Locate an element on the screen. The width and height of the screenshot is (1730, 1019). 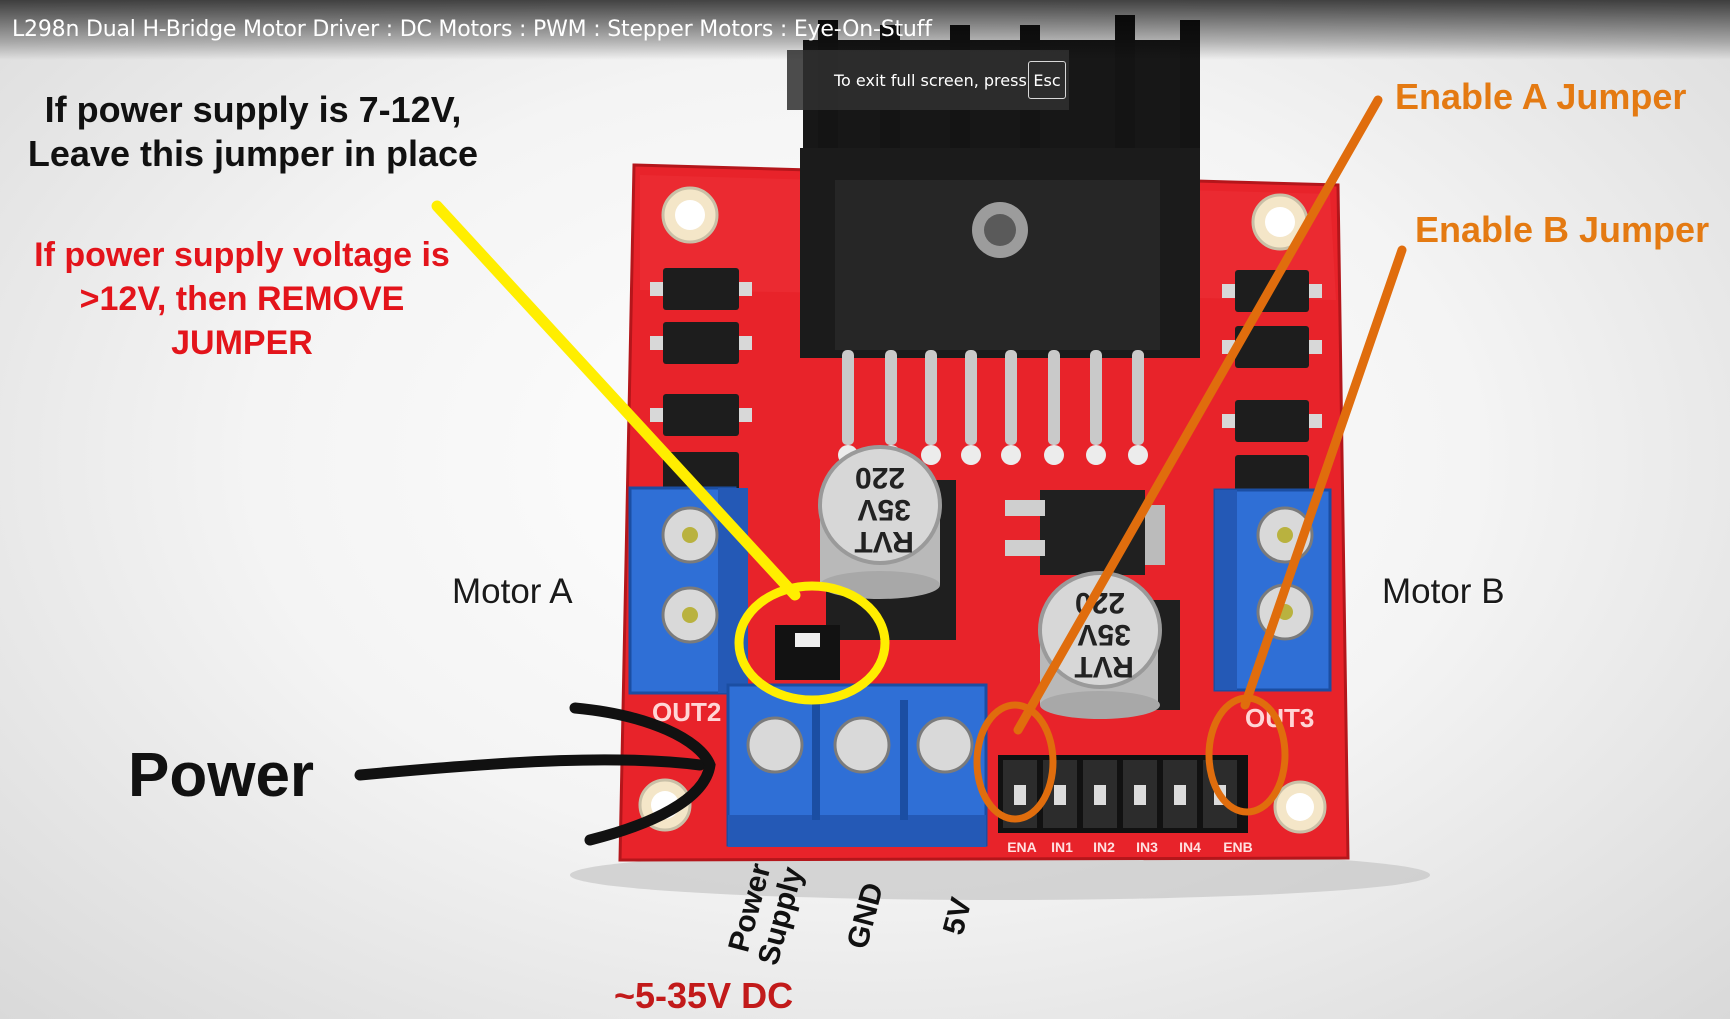
jumper-remove-line3: JUMPER is located at coordinates (242, 343).